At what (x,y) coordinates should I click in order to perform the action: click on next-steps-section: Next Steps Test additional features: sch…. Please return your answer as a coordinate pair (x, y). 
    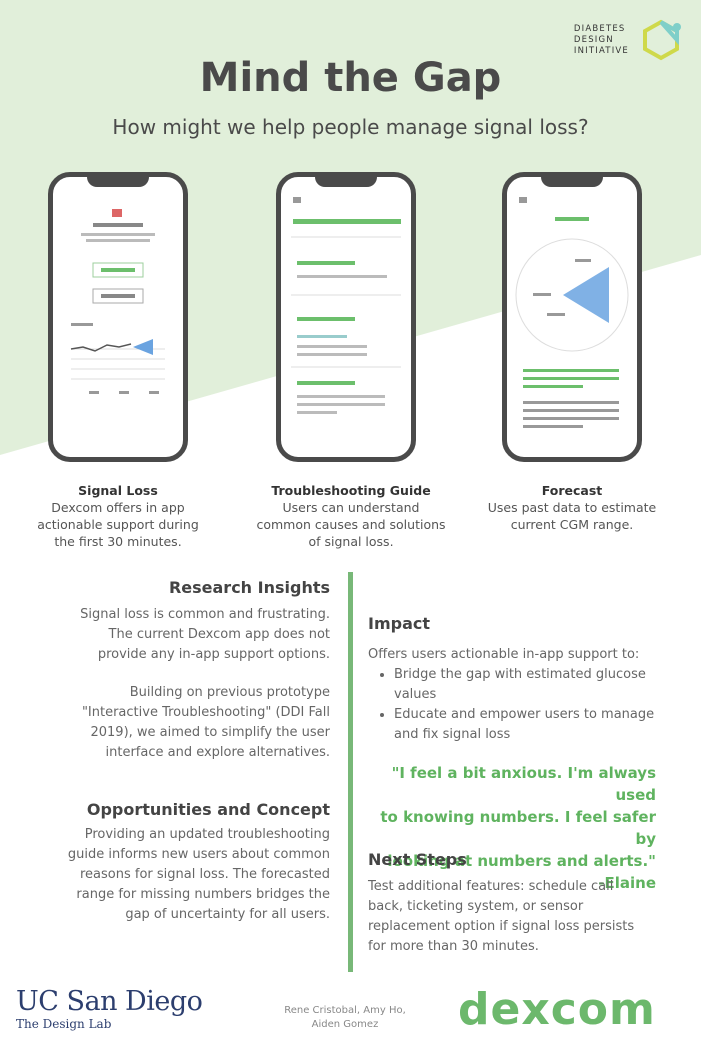
    Looking at the image, I should click on (520, 903).